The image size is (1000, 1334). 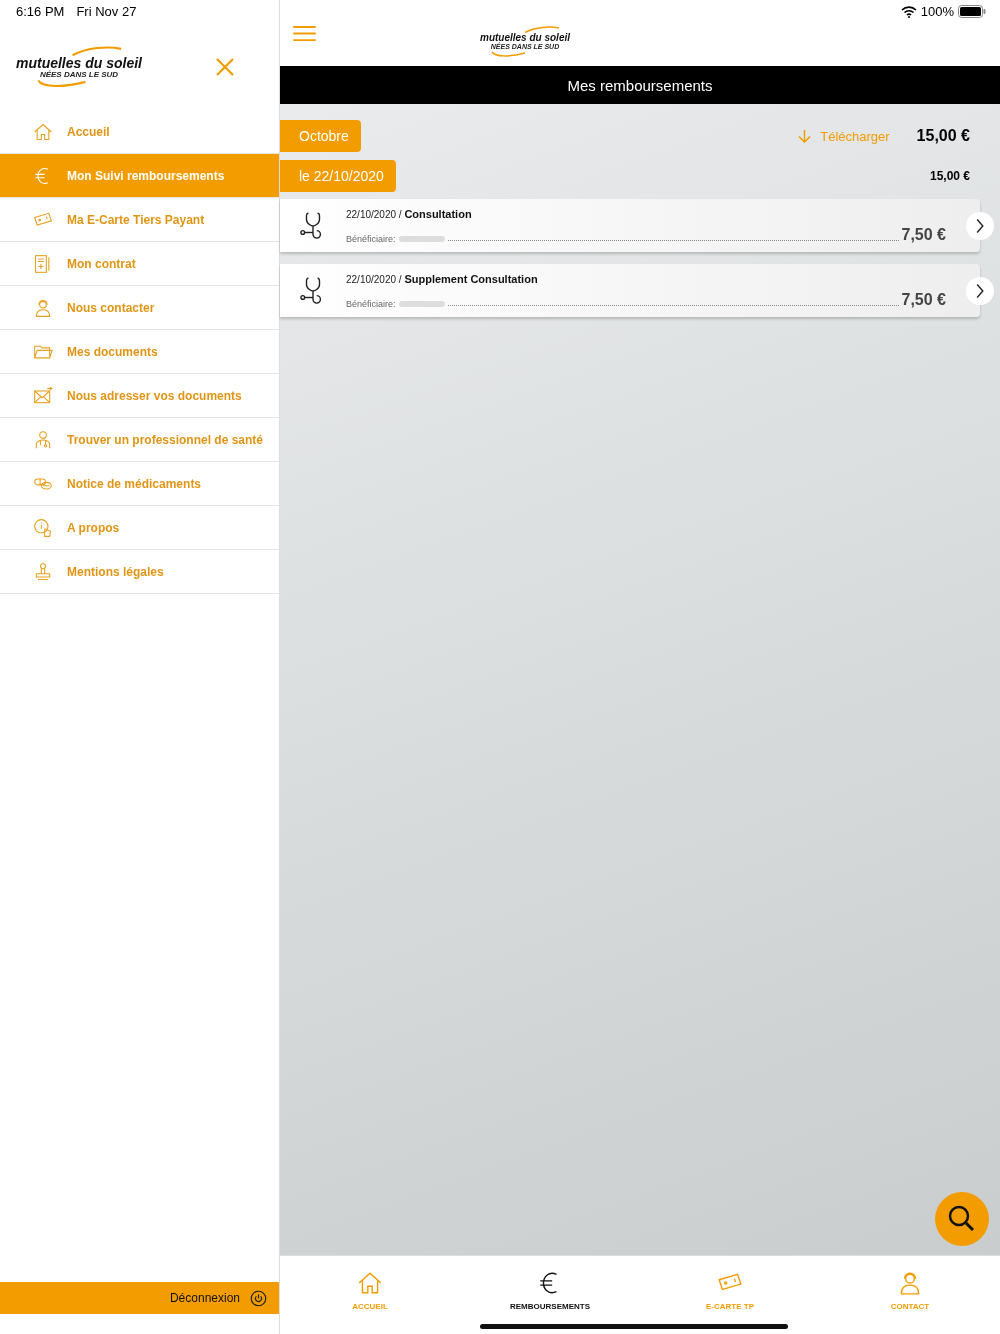 I want to click on agent-icon, so click(x=43, y=307).